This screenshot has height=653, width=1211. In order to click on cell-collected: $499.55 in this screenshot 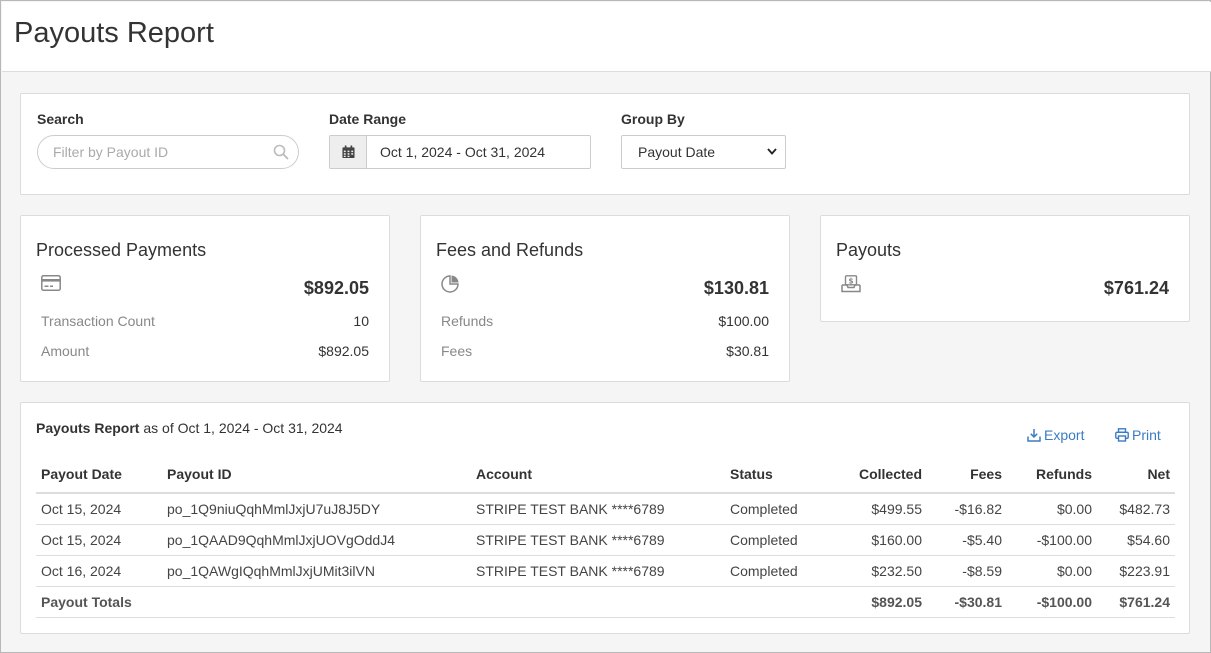, I will do `click(876, 509)`.